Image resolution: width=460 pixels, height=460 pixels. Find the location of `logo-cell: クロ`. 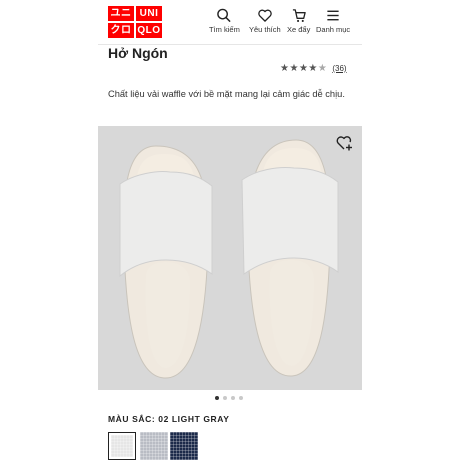

logo-cell: クロ is located at coordinates (121, 30).